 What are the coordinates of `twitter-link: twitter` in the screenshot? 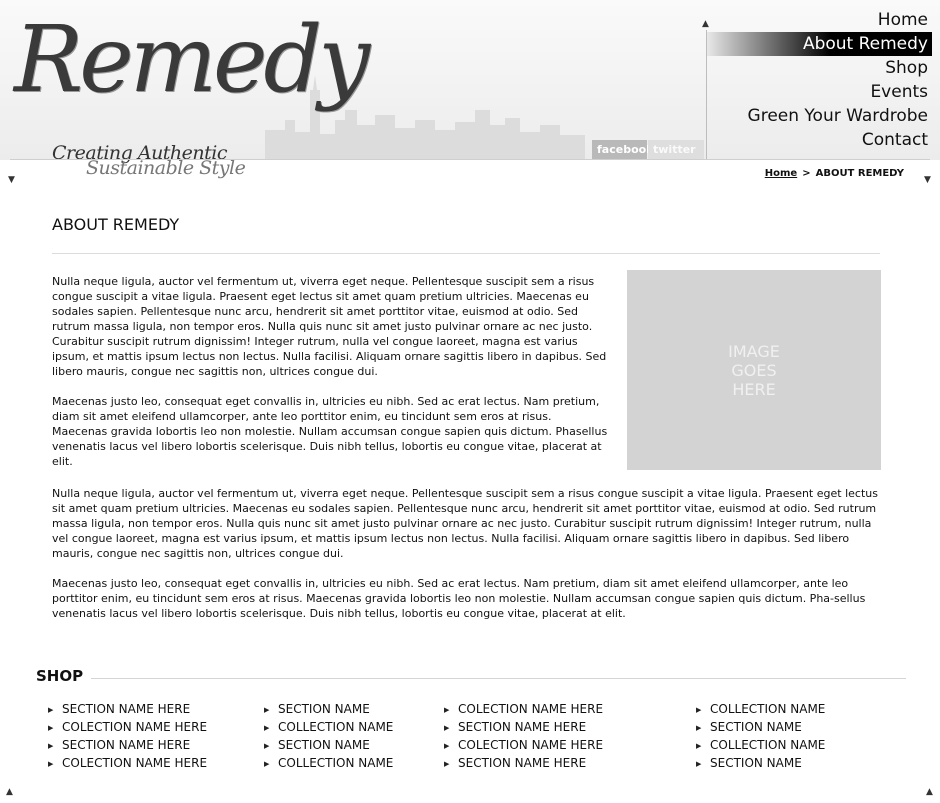 It's located at (676, 150).